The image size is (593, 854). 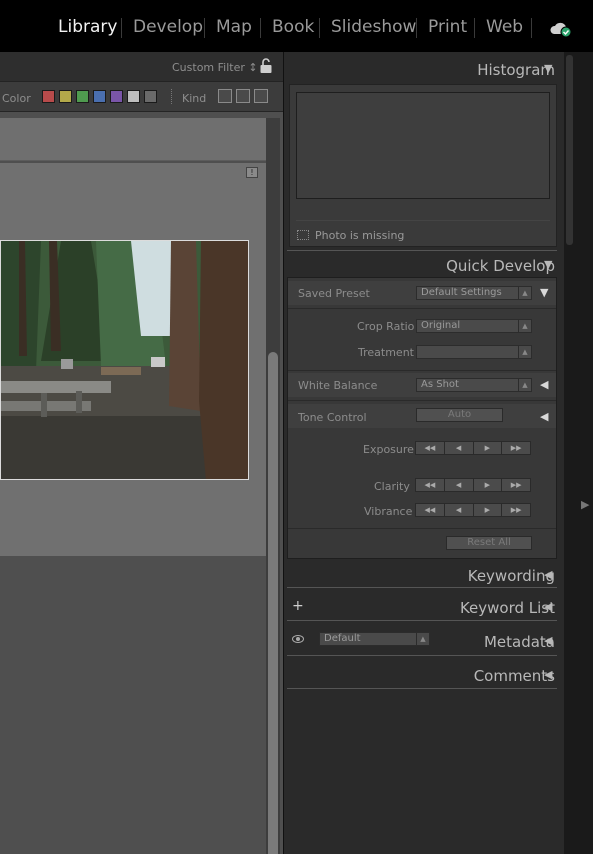 What do you see at coordinates (447, 27) in the screenshot?
I see `module-print: Print` at bounding box center [447, 27].